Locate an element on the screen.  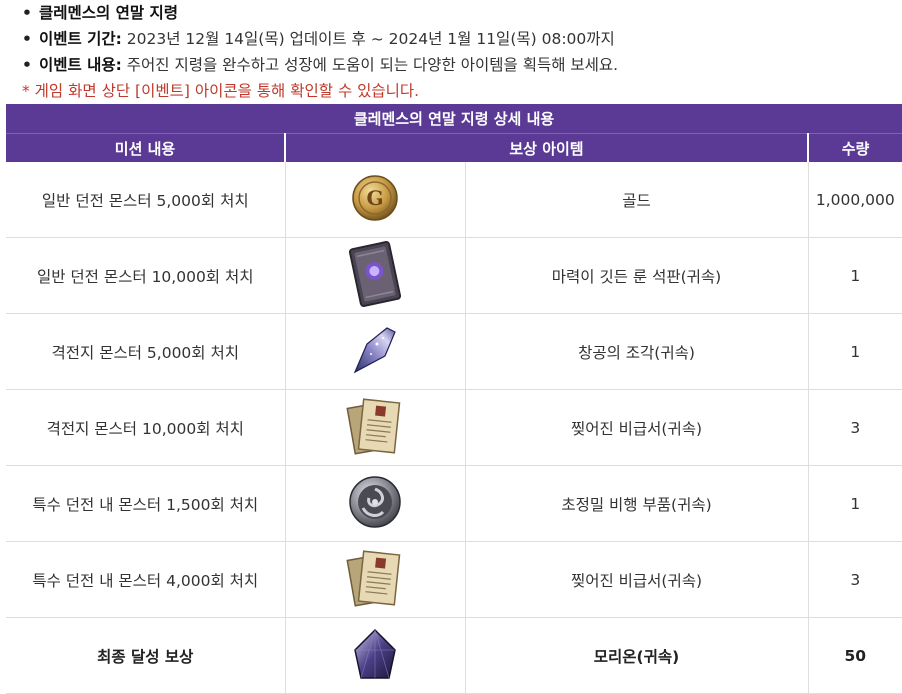
reward-icon-cell: G is located at coordinates (374, 200).